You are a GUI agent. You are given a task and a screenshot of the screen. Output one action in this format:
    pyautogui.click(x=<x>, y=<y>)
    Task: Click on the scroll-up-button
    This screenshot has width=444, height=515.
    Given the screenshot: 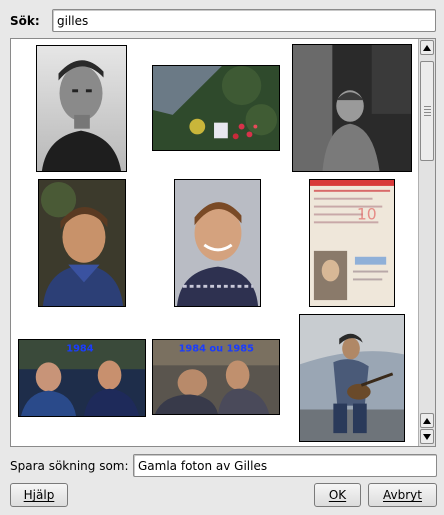 What is the action you would take?
    pyautogui.click(x=427, y=47)
    